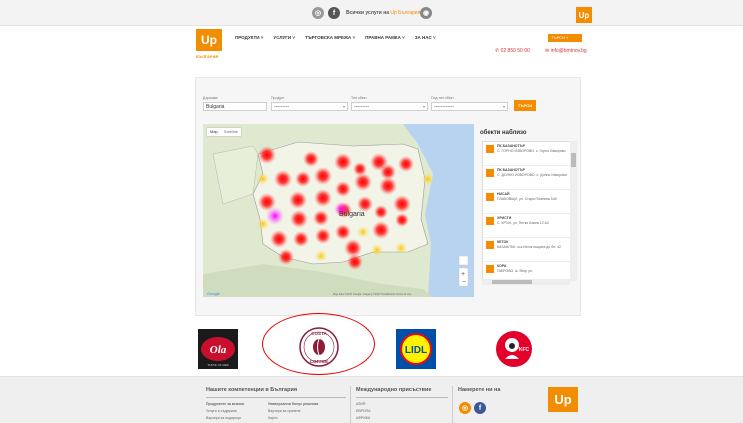 The width and height of the screenshot is (743, 423). I want to click on tagline-prefix: Всички услуги на, so click(368, 13).